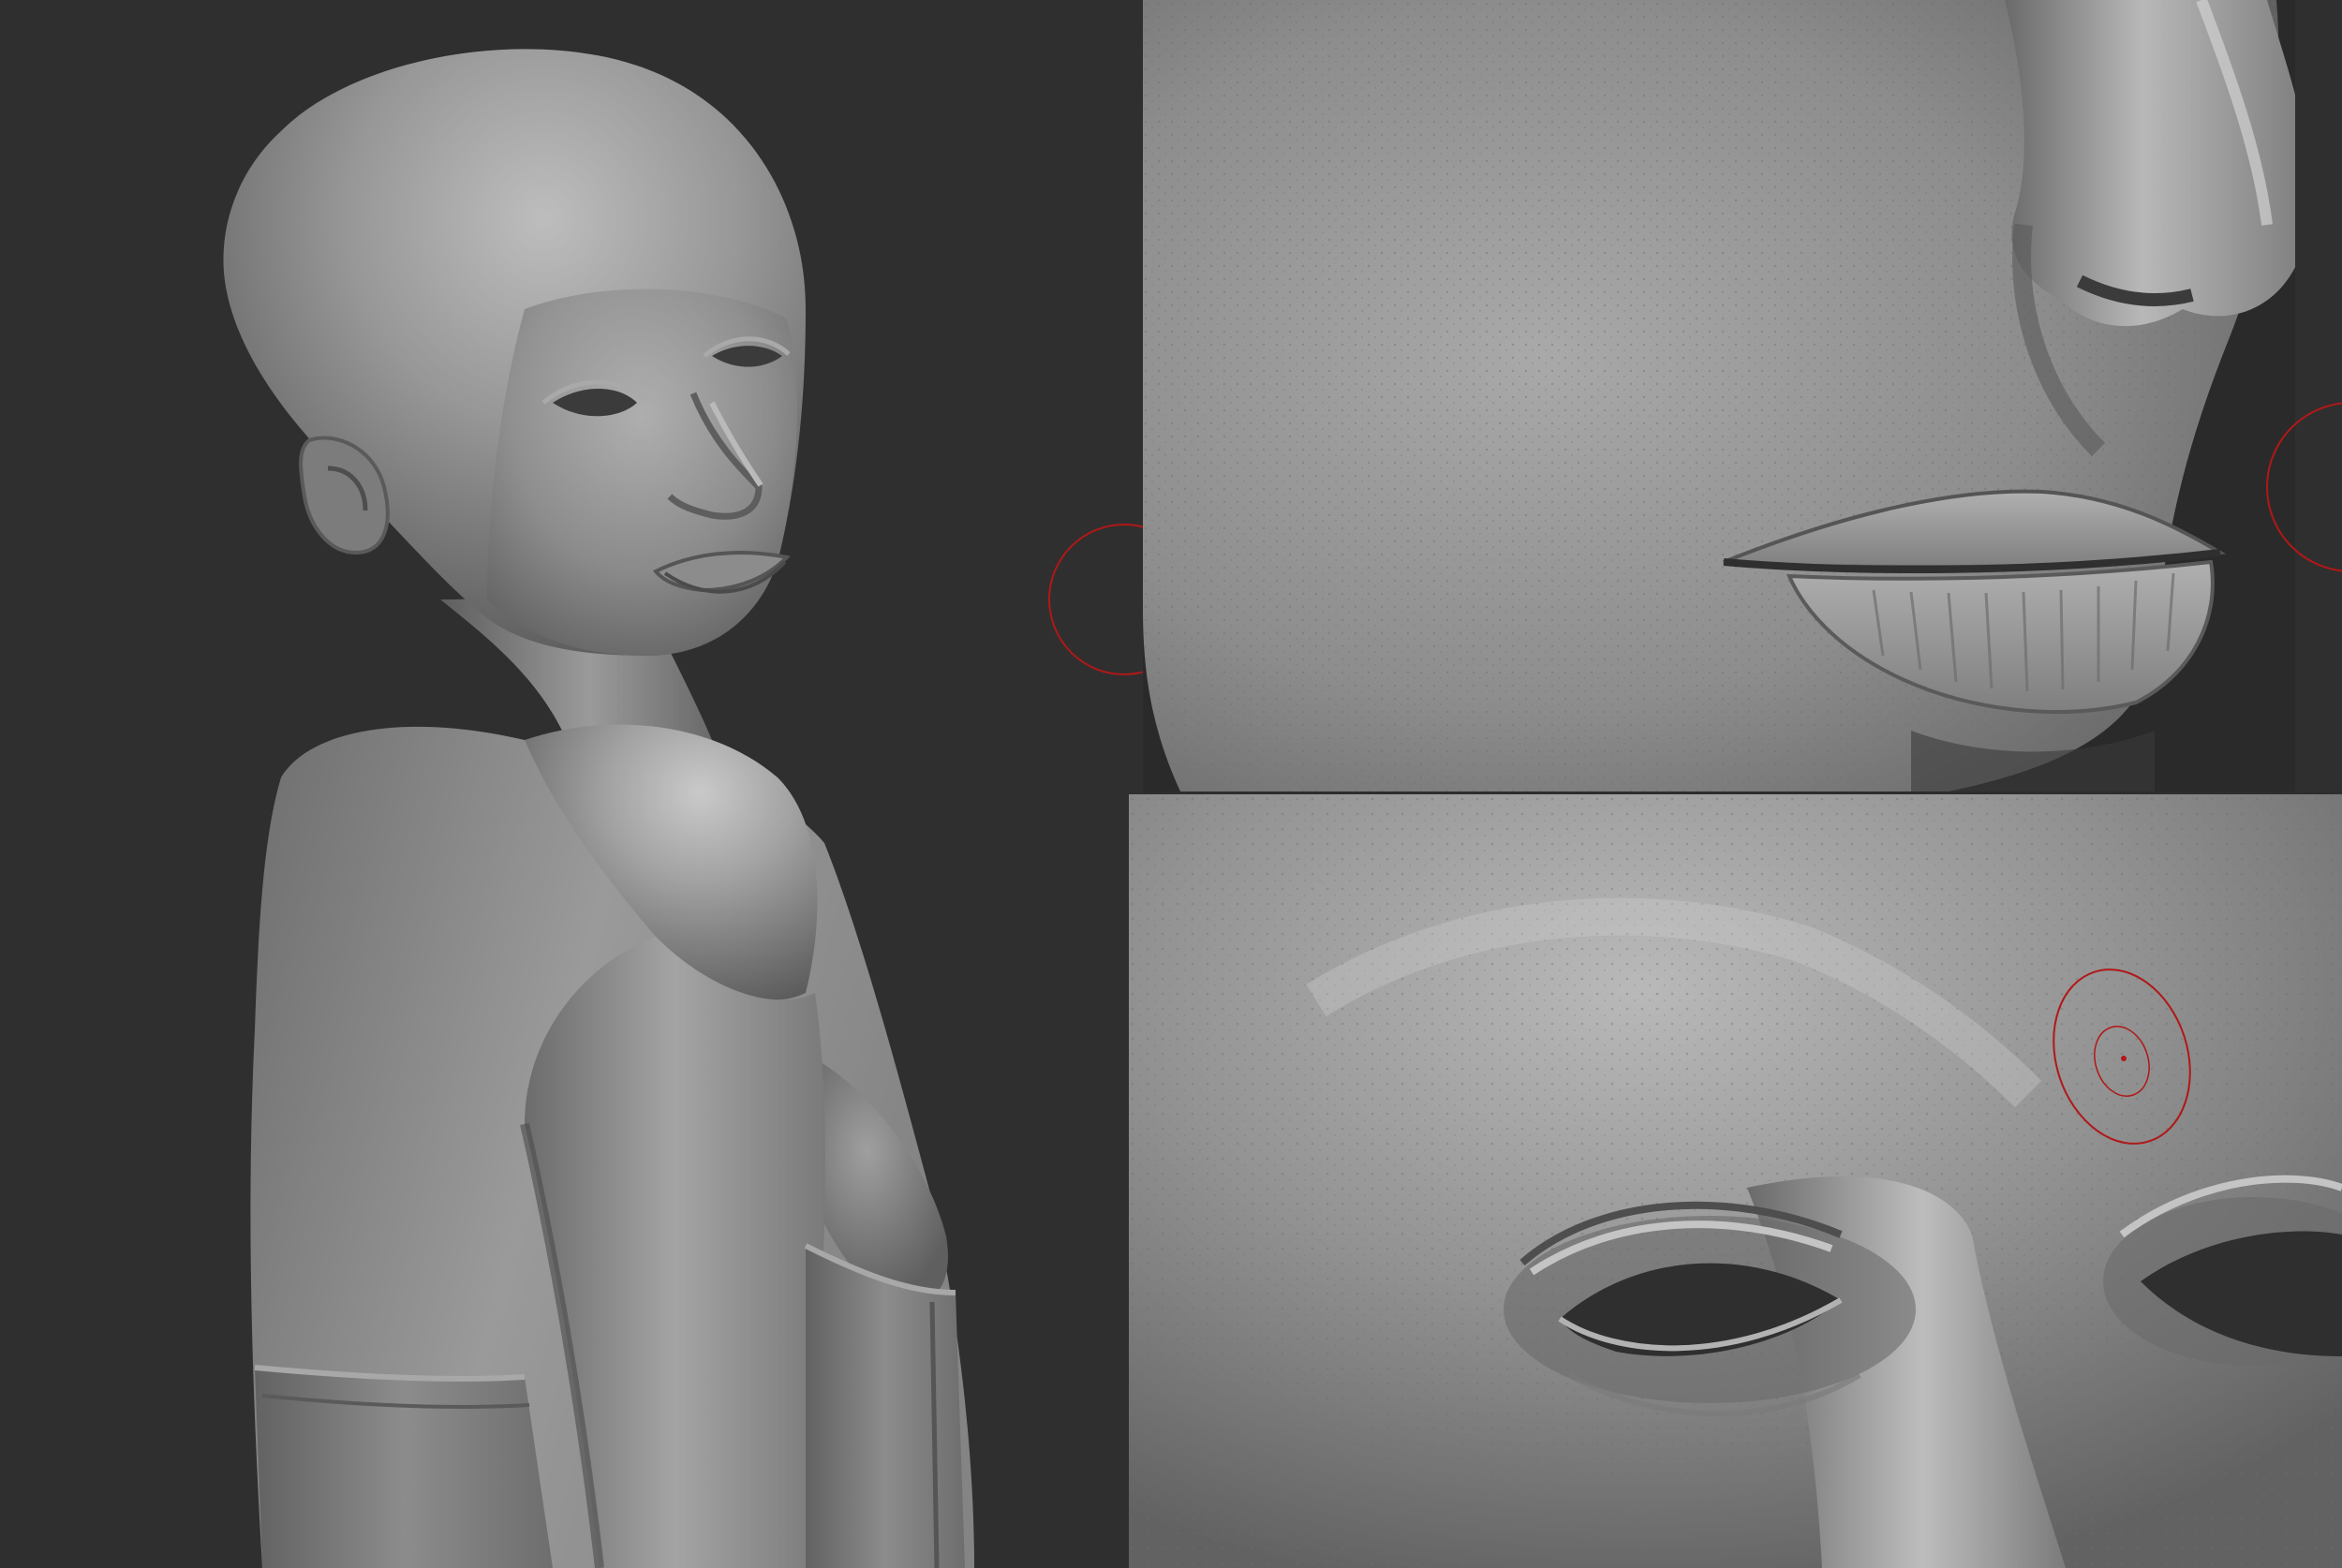 The height and width of the screenshot is (1568, 2342). Describe the element at coordinates (2124, 1058) in the screenshot. I see `brush-cursor-dot` at that location.